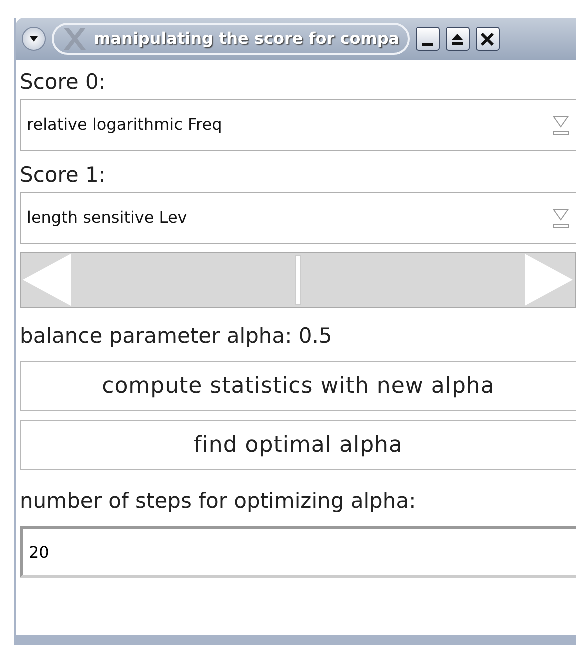 The image size is (576, 645). I want to click on maximize-button, so click(458, 39).